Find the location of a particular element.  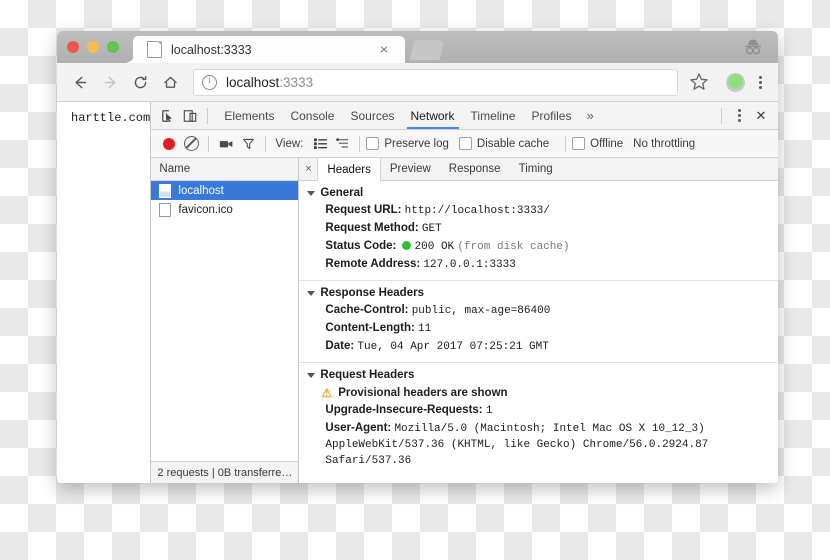

forward-arrow-icon is located at coordinates (109, 82).